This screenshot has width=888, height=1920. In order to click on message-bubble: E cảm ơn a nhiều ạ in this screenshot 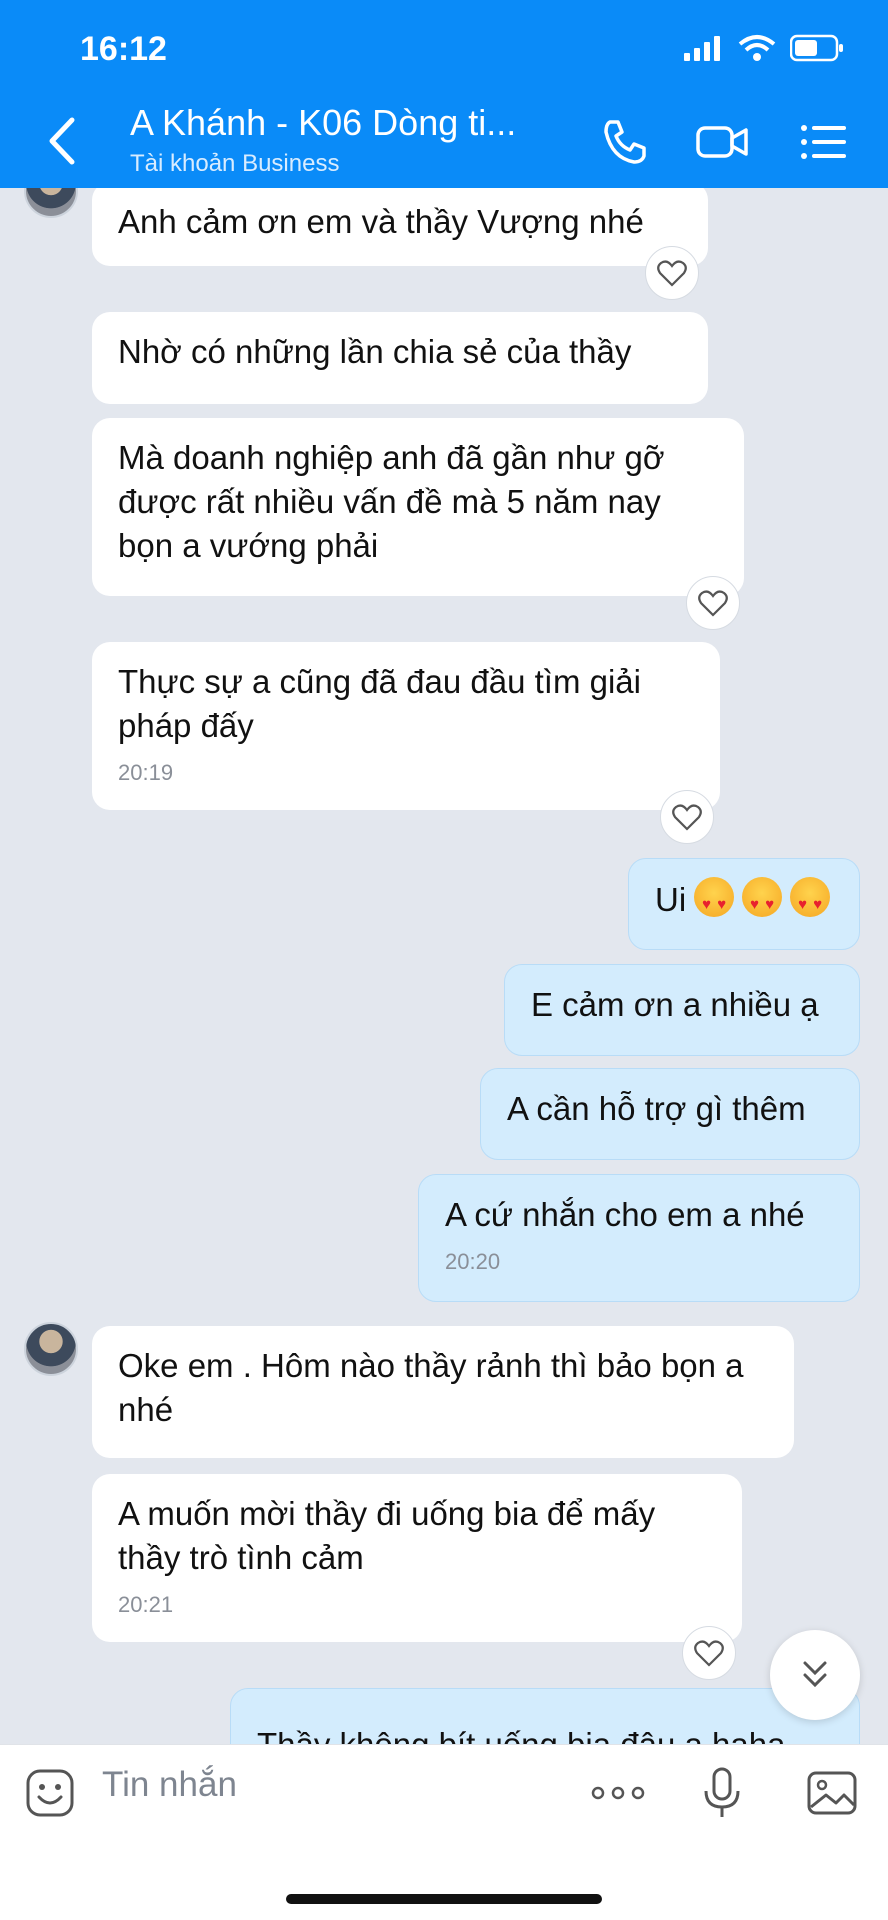, I will do `click(682, 1010)`.